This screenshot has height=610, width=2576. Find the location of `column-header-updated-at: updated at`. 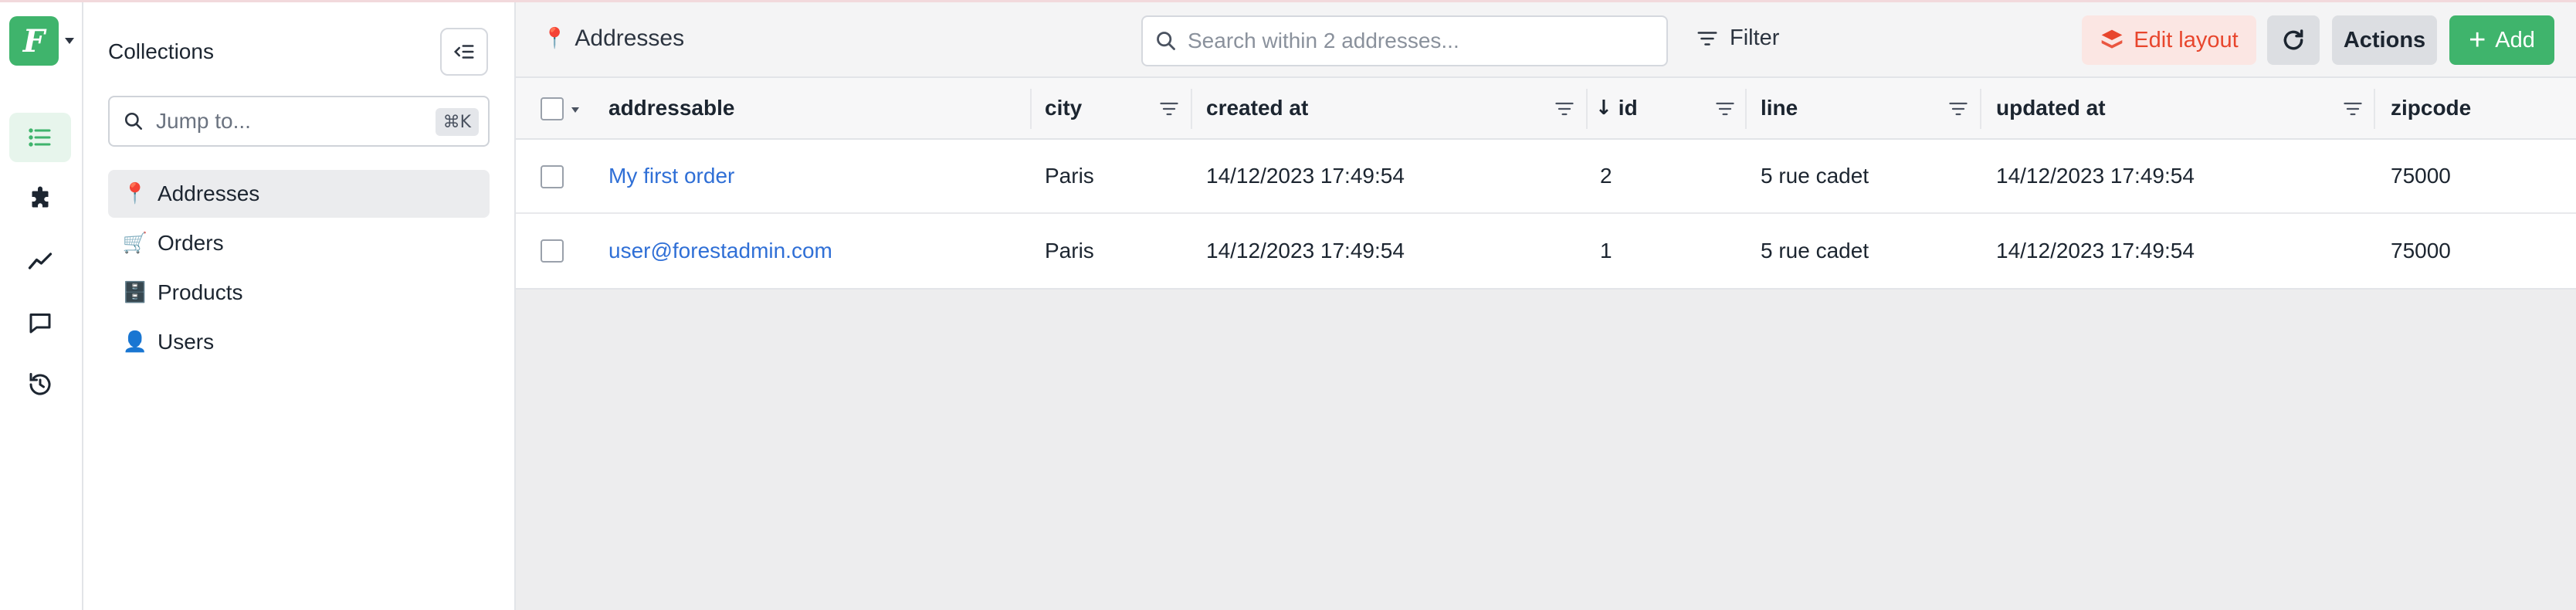

column-header-updated-at: updated at is located at coordinates (2051, 108).